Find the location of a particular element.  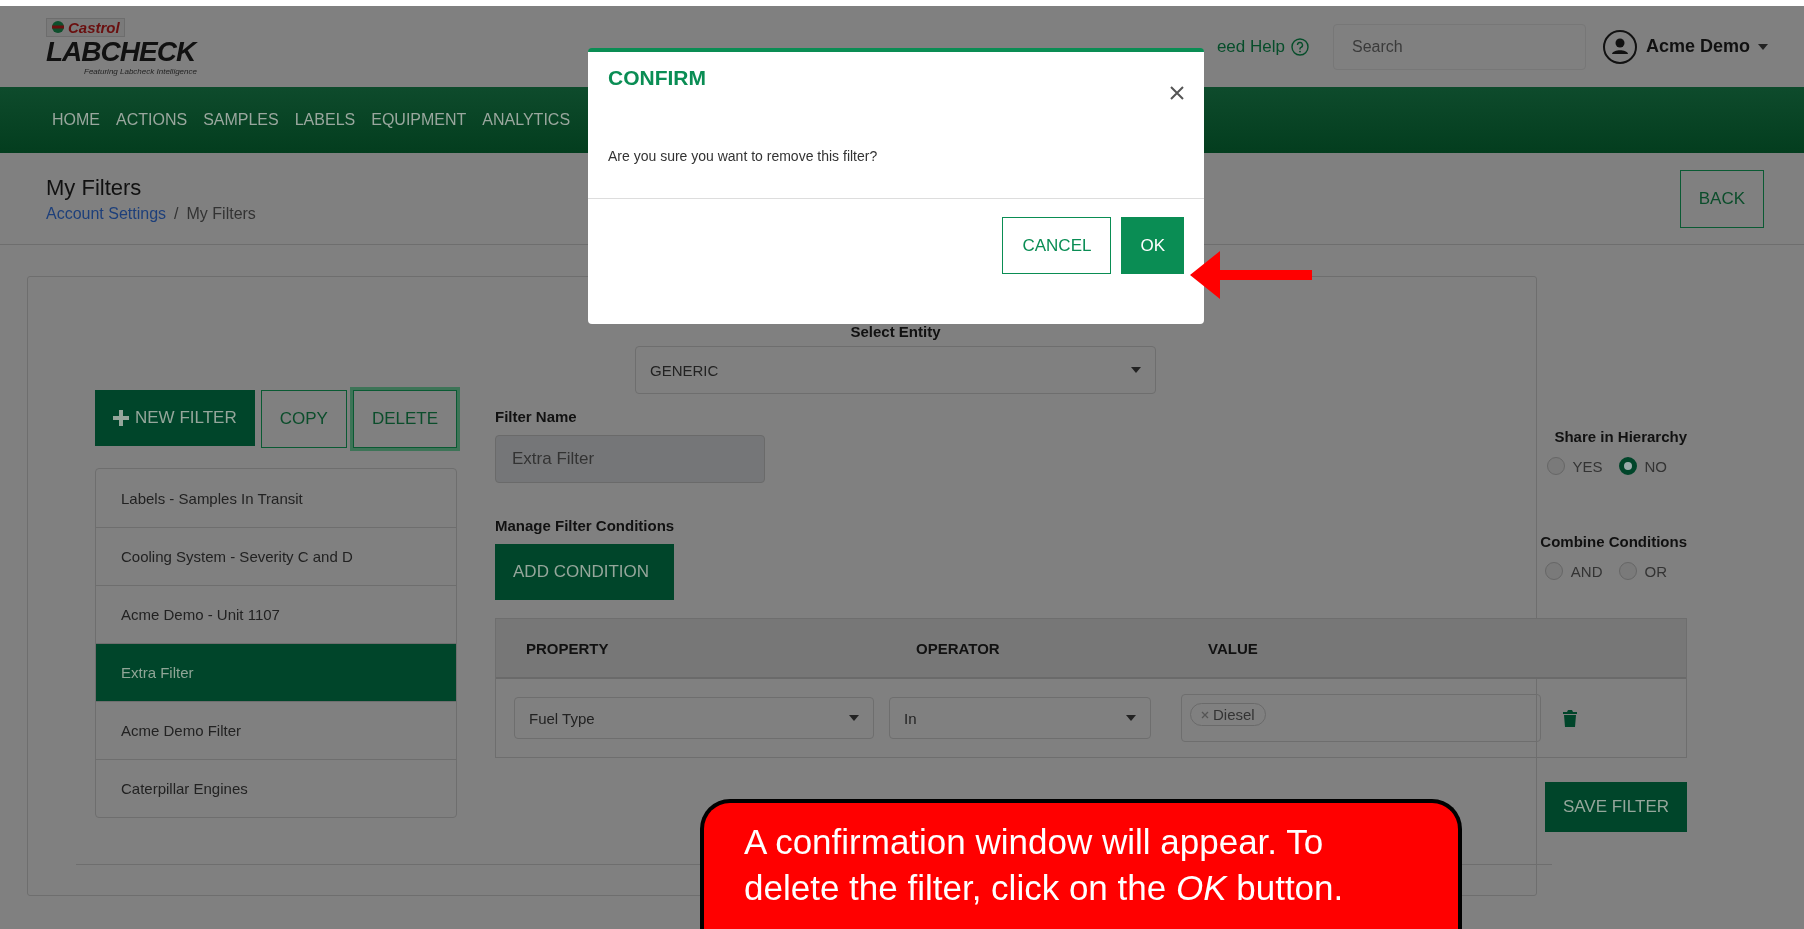

dialog-title: CONFIRM is located at coordinates (657, 78).